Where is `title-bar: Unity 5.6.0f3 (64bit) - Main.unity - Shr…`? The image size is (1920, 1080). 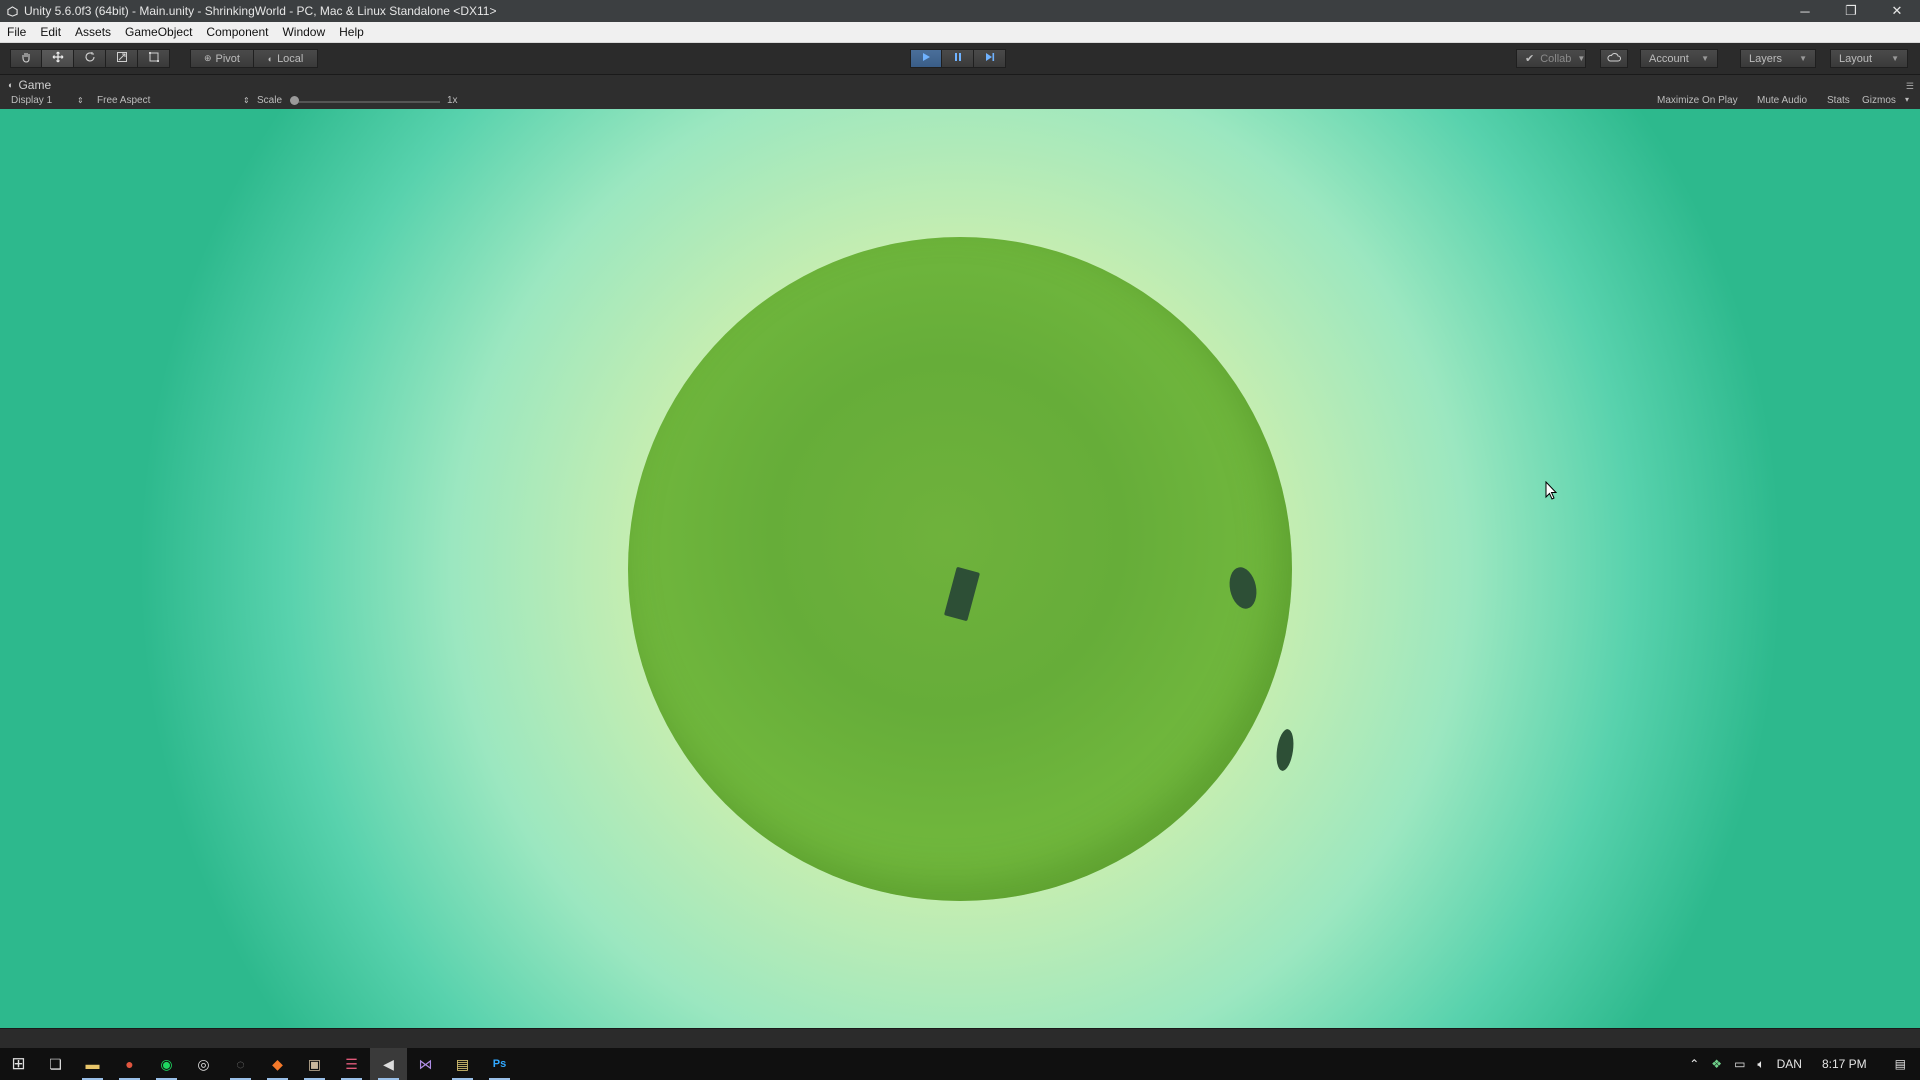 title-bar: Unity 5.6.0f3 (64bit) - Main.unity - Shr… is located at coordinates (960, 11).